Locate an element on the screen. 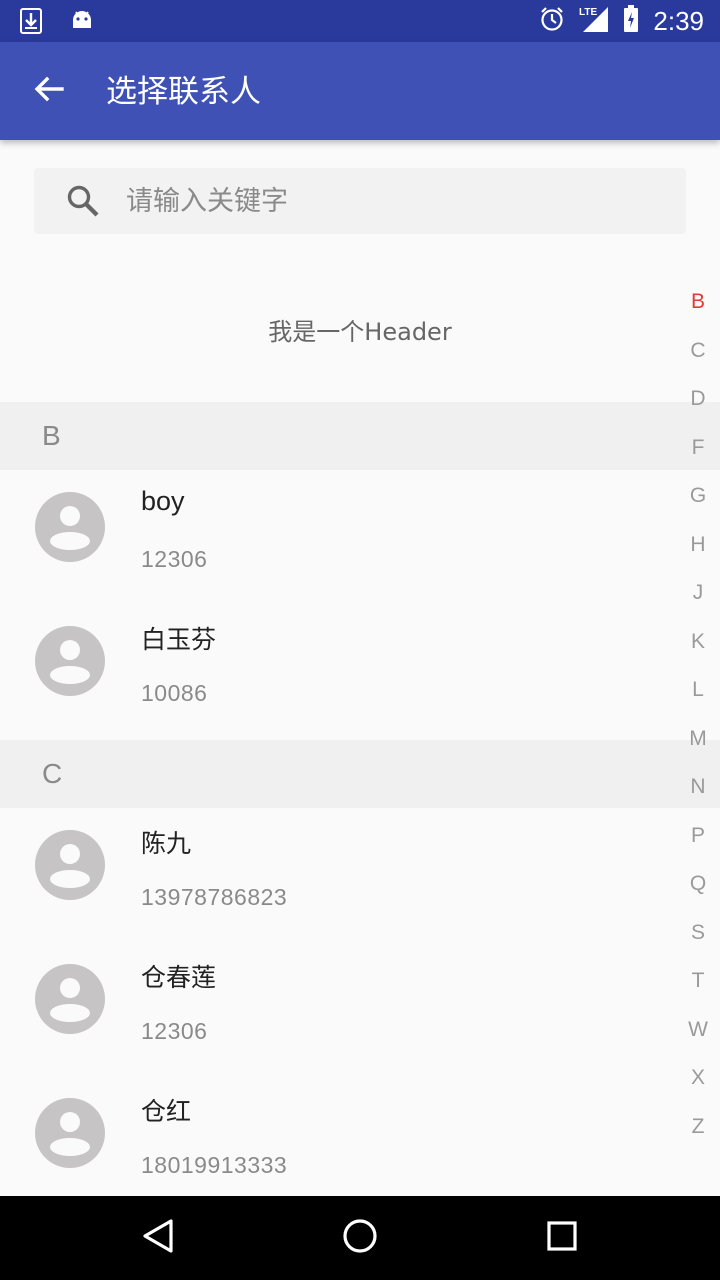 Image resolution: width=720 pixels, height=1280 pixels. contact-name: 白玉芬 is located at coordinates (179, 639).